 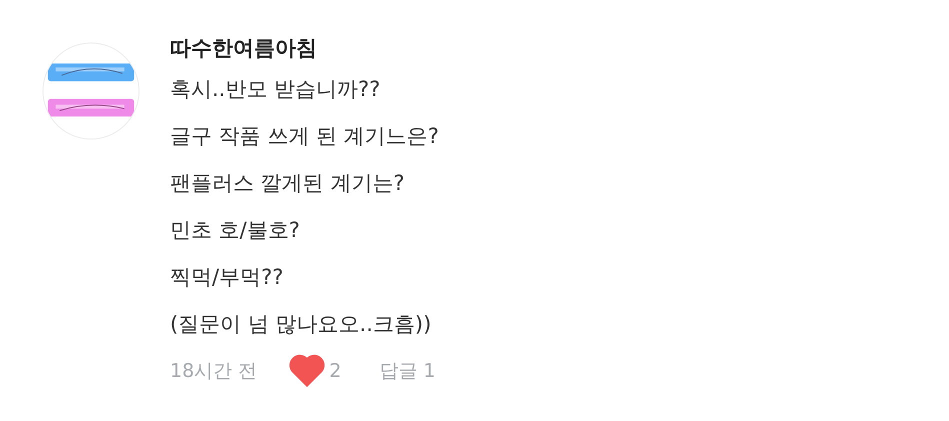 I want to click on comment-text: 팬플러스 깔게된 계기는?, so click(x=288, y=183).